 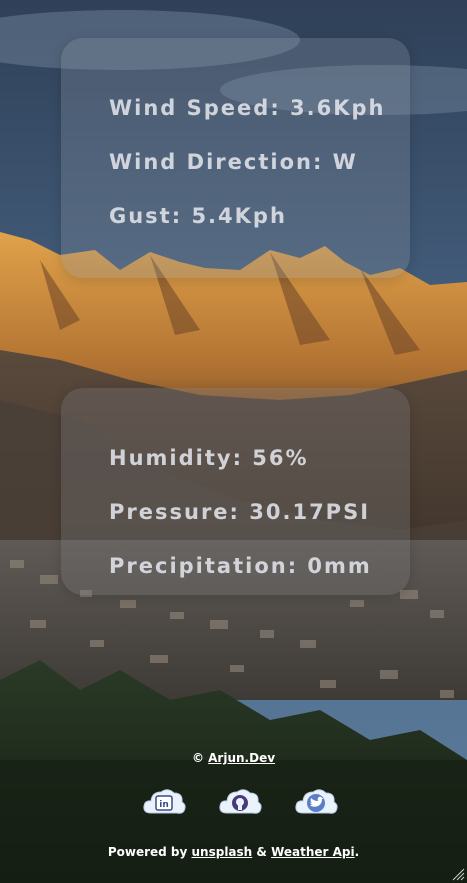 I want to click on twitter-button, so click(x=316, y=802).